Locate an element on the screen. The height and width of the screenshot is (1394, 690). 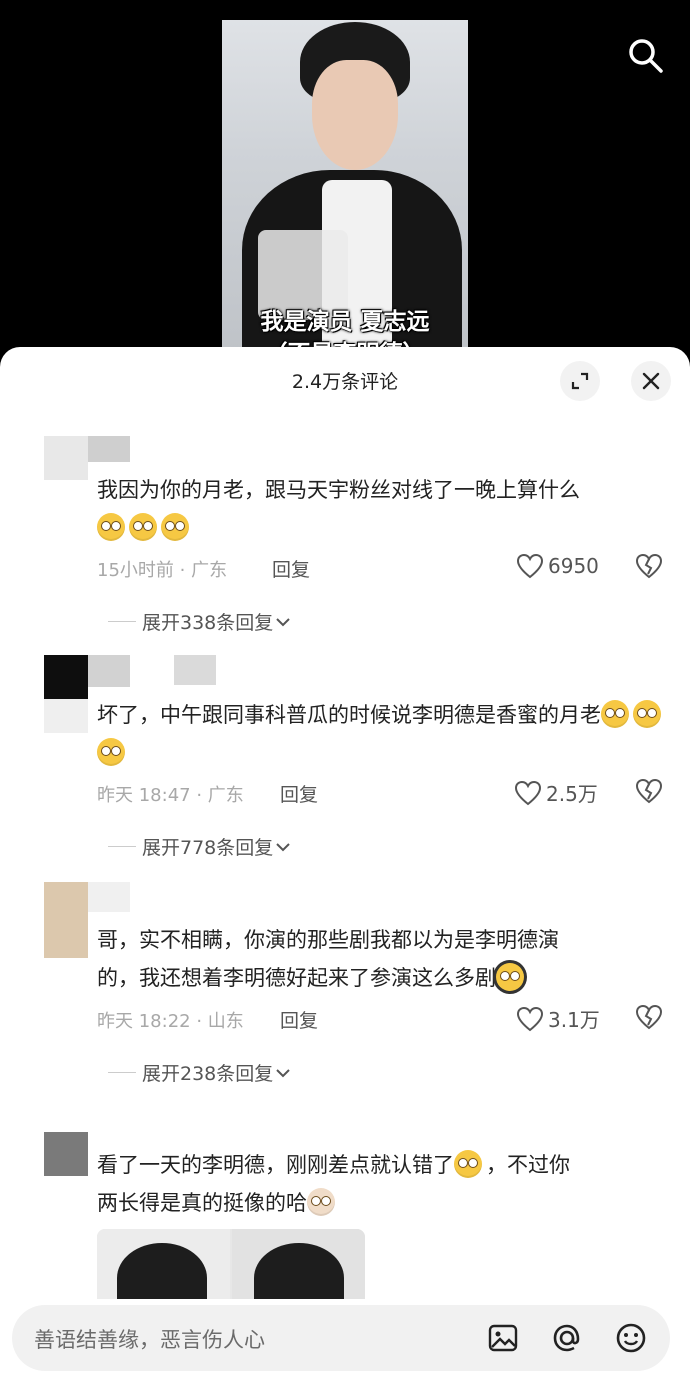
comment-image-left is located at coordinates (163, 1264).